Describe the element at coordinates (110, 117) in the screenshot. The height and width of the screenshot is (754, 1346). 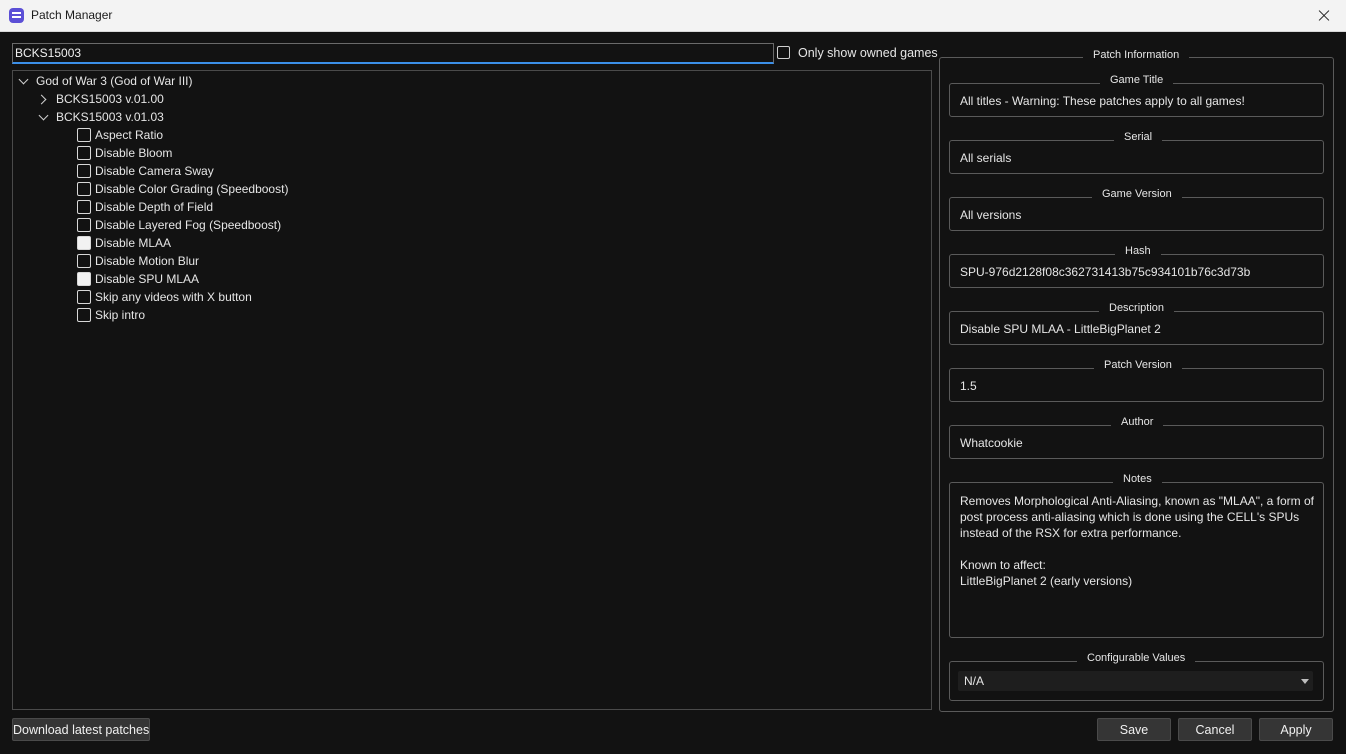
I see `tree-version-label: BCKS15003 v.01.03` at that location.